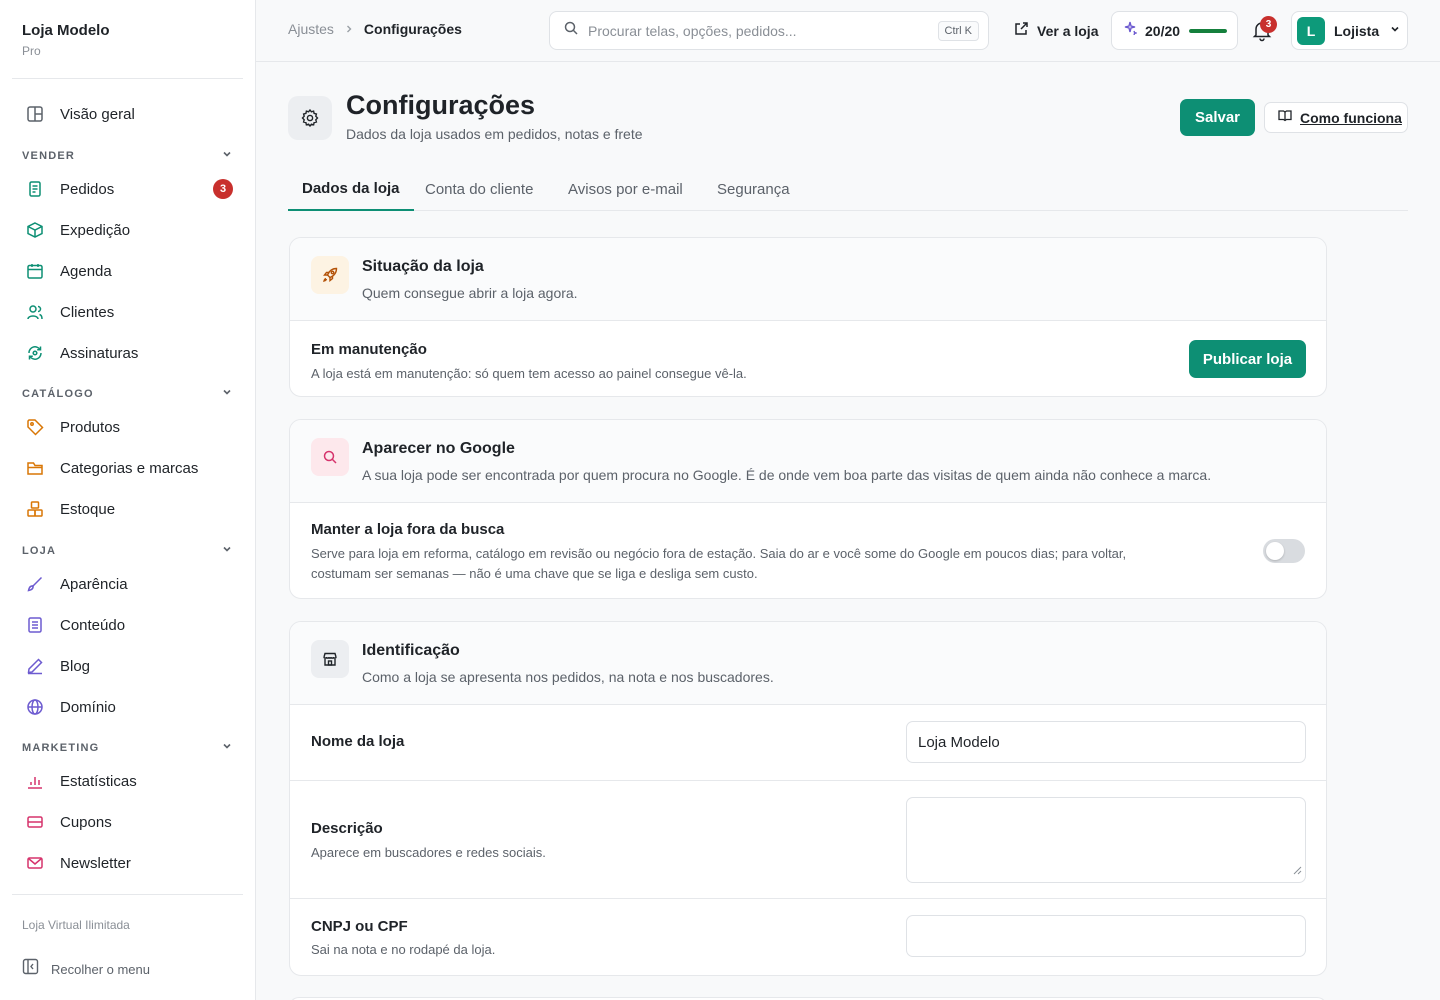  Describe the element at coordinates (408, 529) in the screenshot. I see `row-title: Manter a loja fora da busca` at that location.